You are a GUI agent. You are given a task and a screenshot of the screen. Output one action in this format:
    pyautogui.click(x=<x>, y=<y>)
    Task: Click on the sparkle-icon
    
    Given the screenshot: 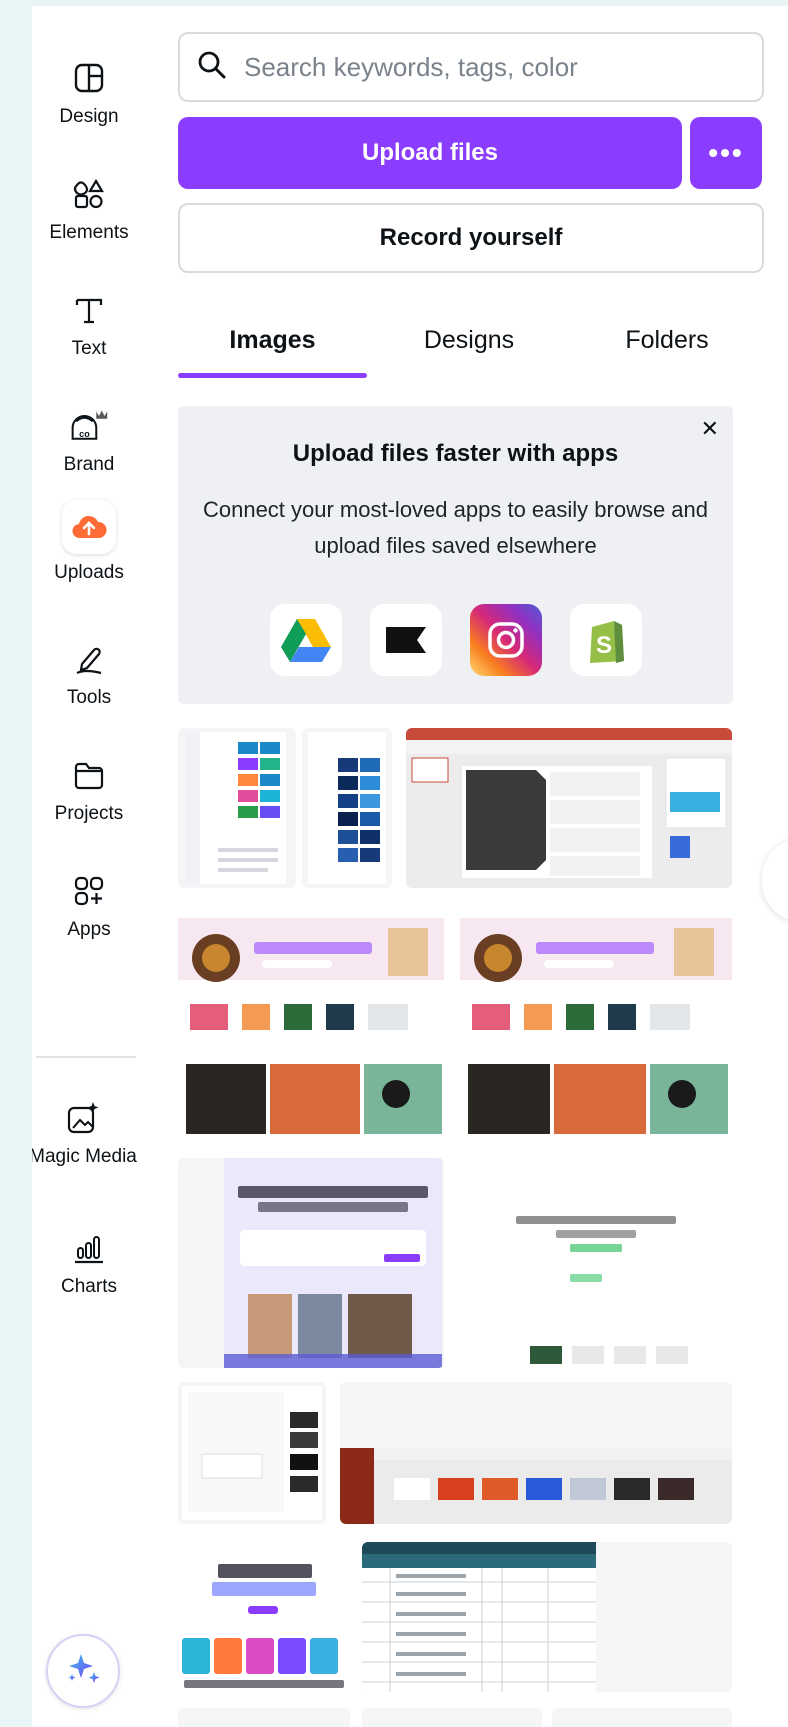 What is the action you would take?
    pyautogui.click(x=83, y=1671)
    